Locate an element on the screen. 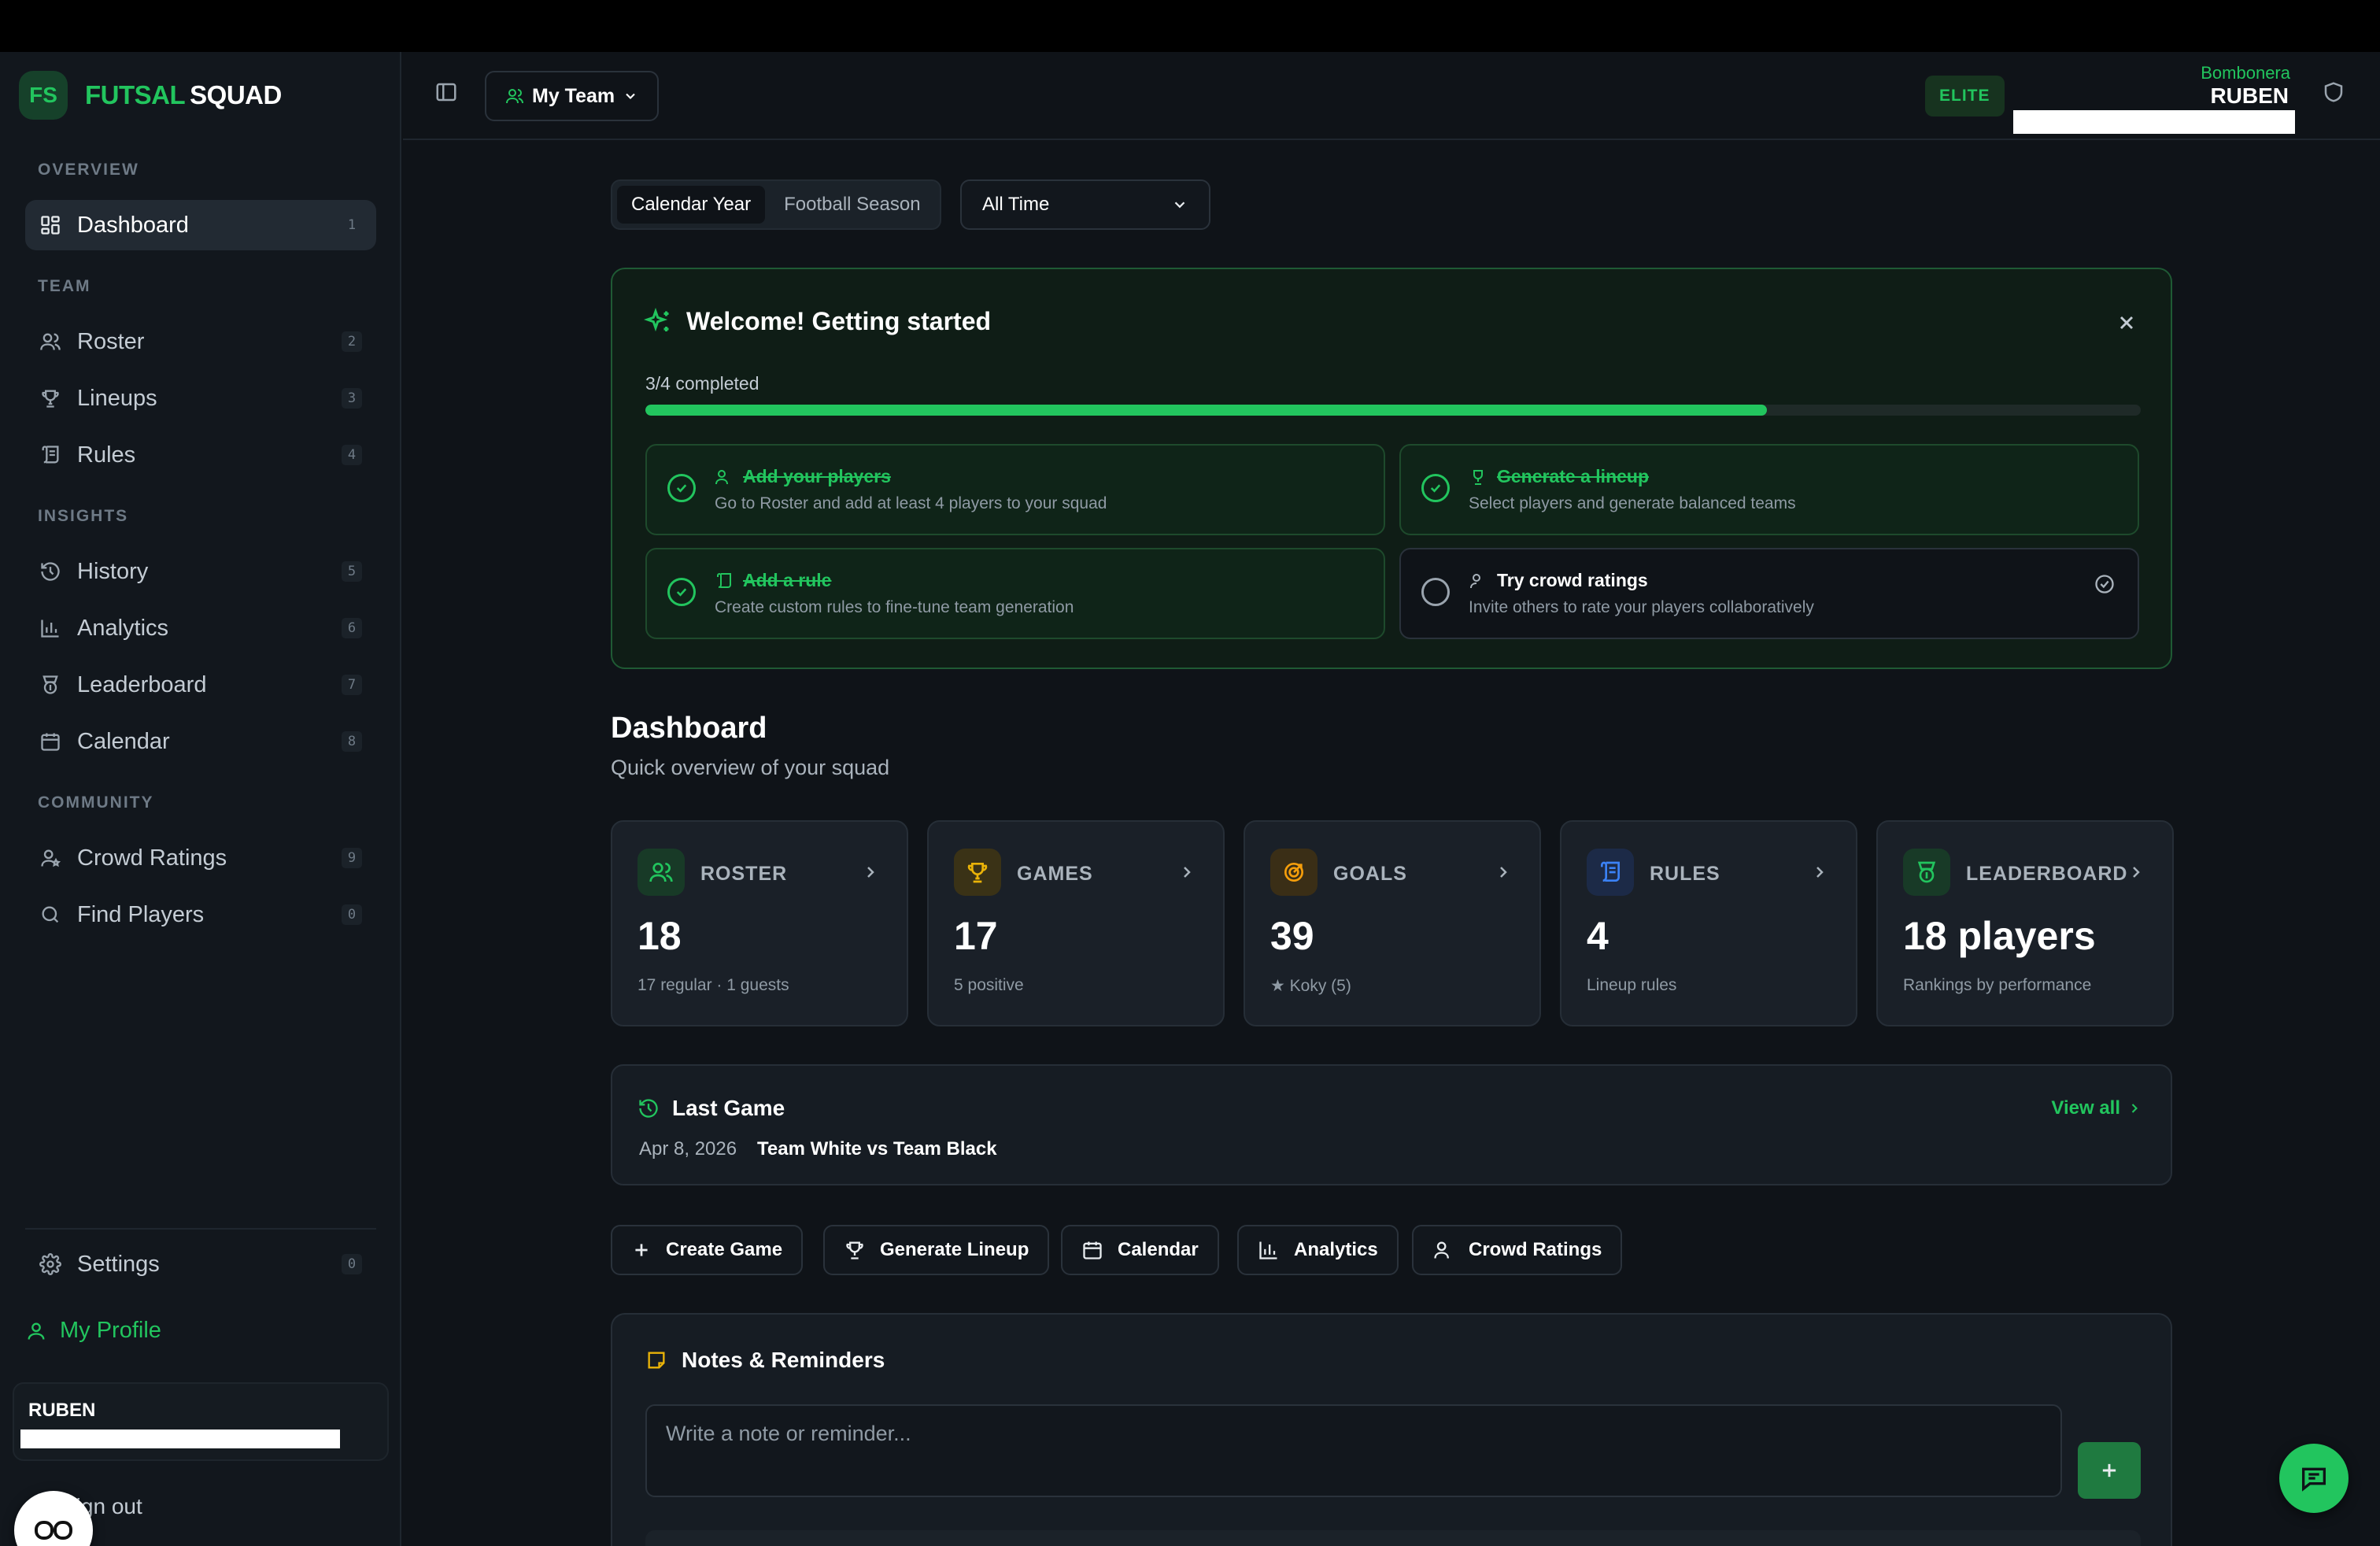 The image size is (2380, 1546). task-title: Try crowd ratings is located at coordinates (1572, 580).